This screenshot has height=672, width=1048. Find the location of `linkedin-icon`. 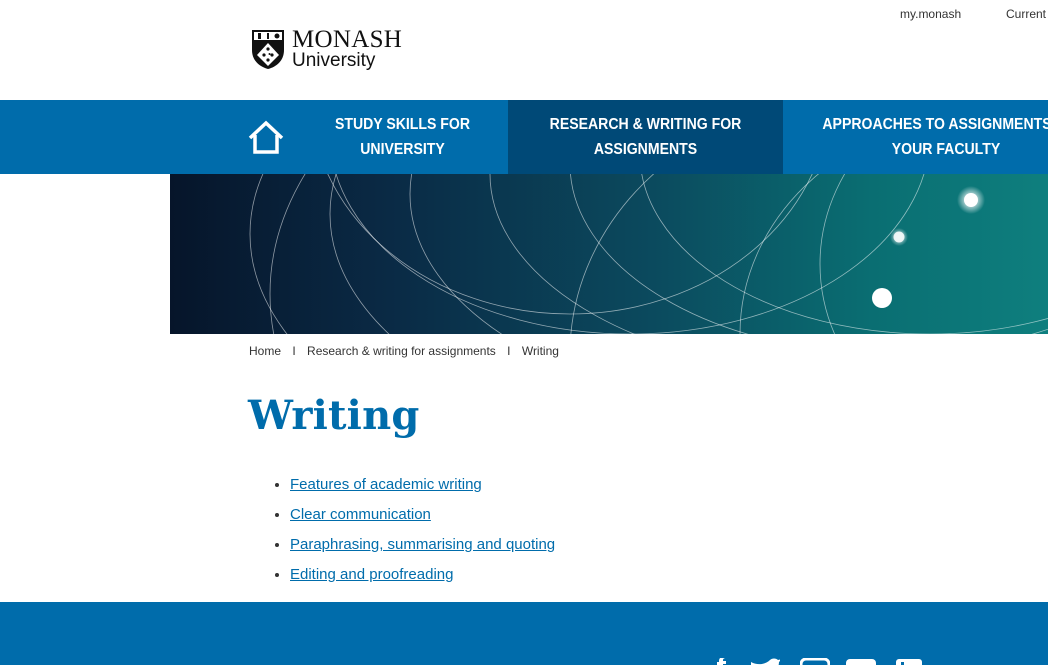

linkedin-icon is located at coordinates (909, 665).